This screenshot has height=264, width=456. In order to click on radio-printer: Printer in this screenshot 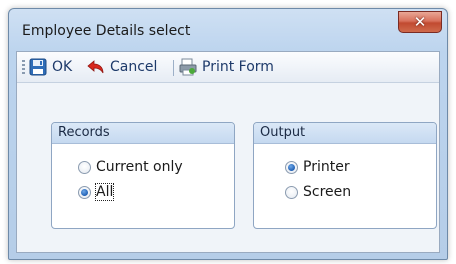, I will do `click(317, 167)`.